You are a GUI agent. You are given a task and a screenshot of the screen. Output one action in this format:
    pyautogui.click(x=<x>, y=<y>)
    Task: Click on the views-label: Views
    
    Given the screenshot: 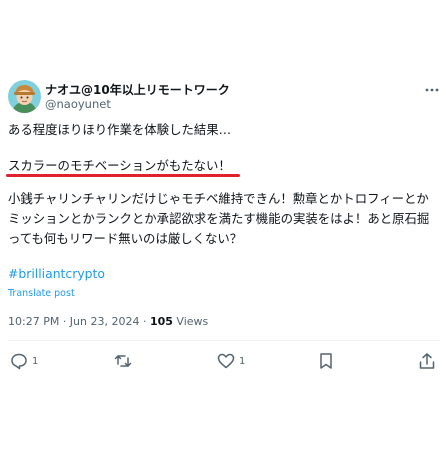 What is the action you would take?
    pyautogui.click(x=190, y=321)
    